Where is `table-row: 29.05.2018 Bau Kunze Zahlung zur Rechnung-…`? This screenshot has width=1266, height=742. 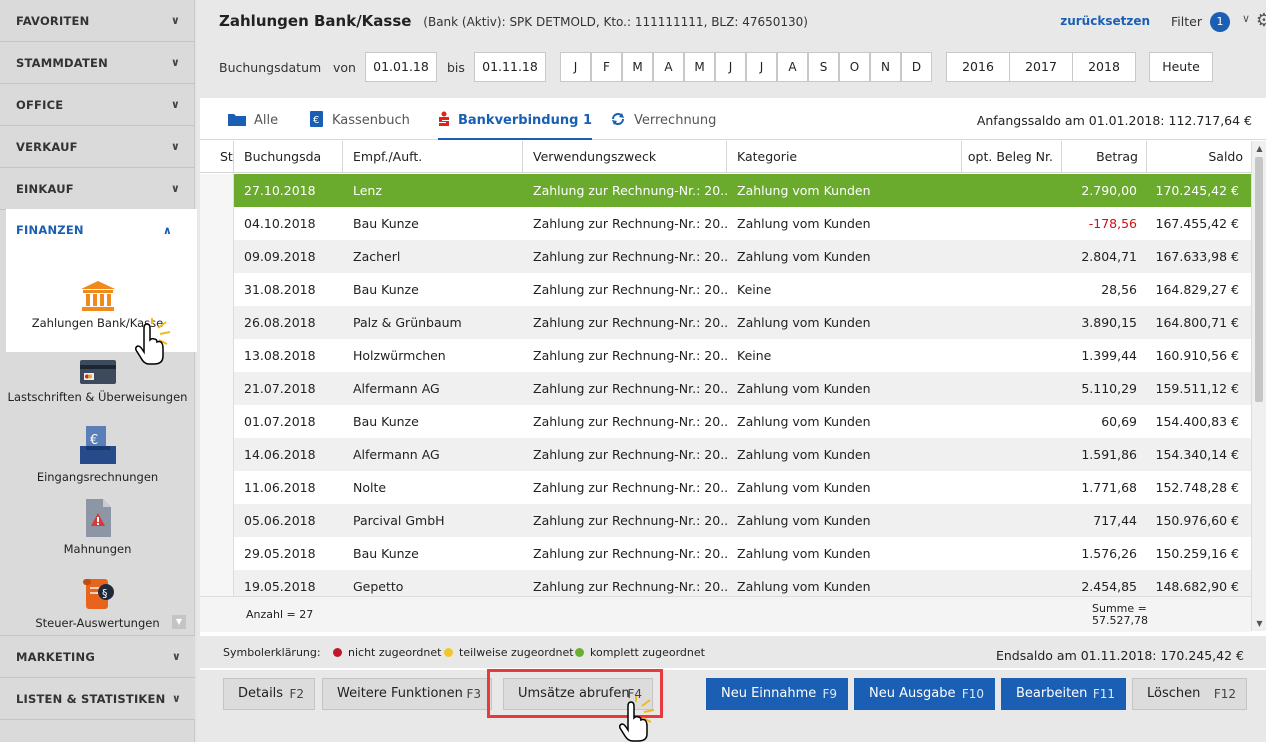 table-row: 29.05.2018 Bau Kunze Zahlung zur Rechnung-… is located at coordinates (725, 553).